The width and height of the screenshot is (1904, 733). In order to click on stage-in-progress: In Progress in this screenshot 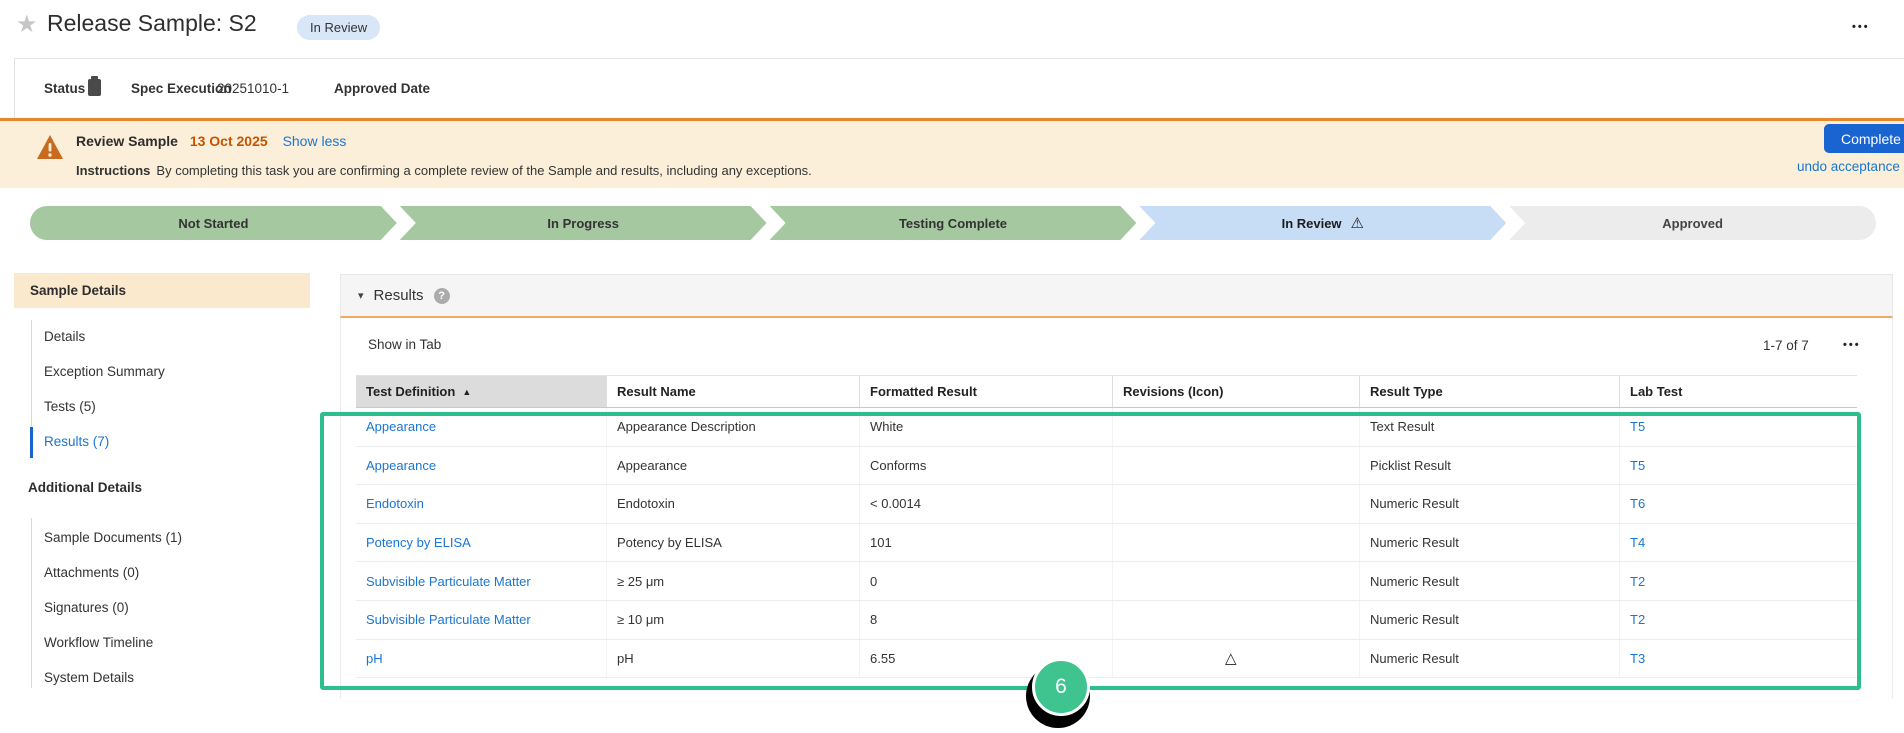, I will do `click(583, 223)`.